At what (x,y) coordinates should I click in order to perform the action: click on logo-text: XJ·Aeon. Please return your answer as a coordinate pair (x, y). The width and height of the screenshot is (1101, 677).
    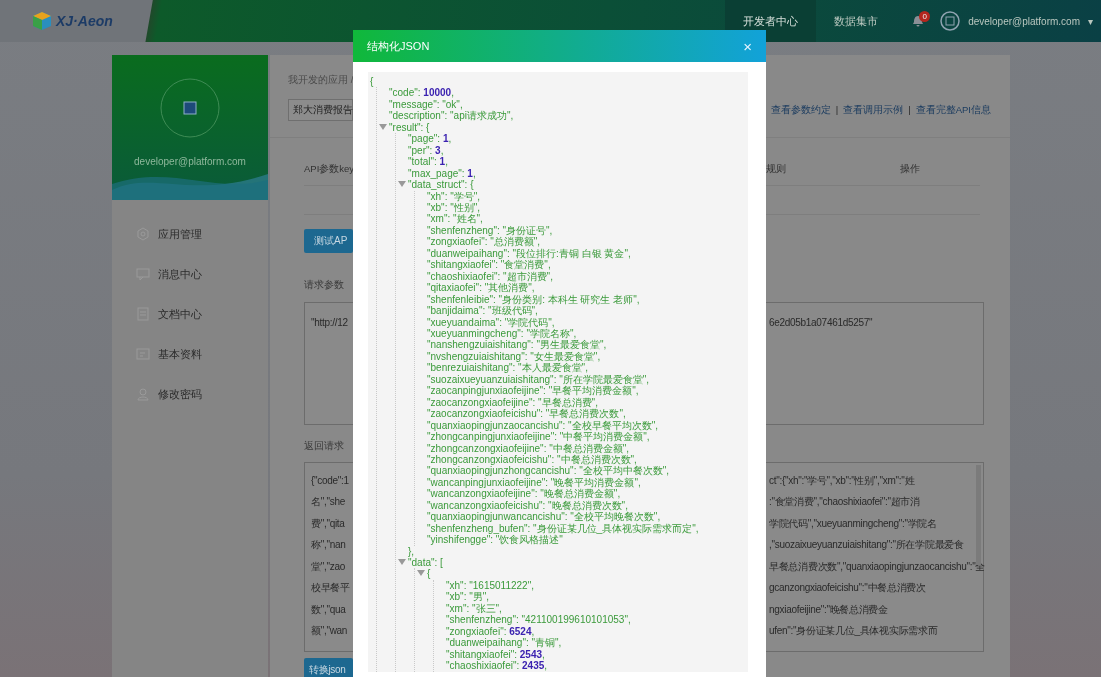
    Looking at the image, I should click on (84, 21).